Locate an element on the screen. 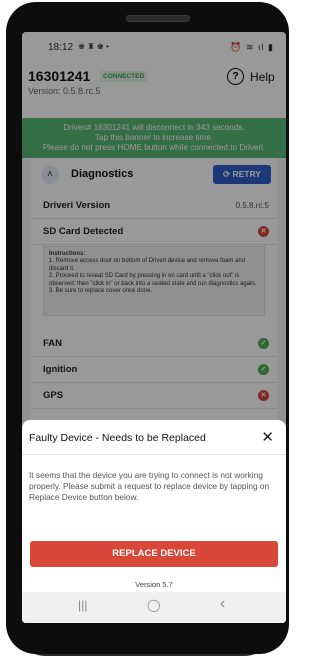 The image size is (320, 660). back-icon: ‹ is located at coordinates (222, 604).